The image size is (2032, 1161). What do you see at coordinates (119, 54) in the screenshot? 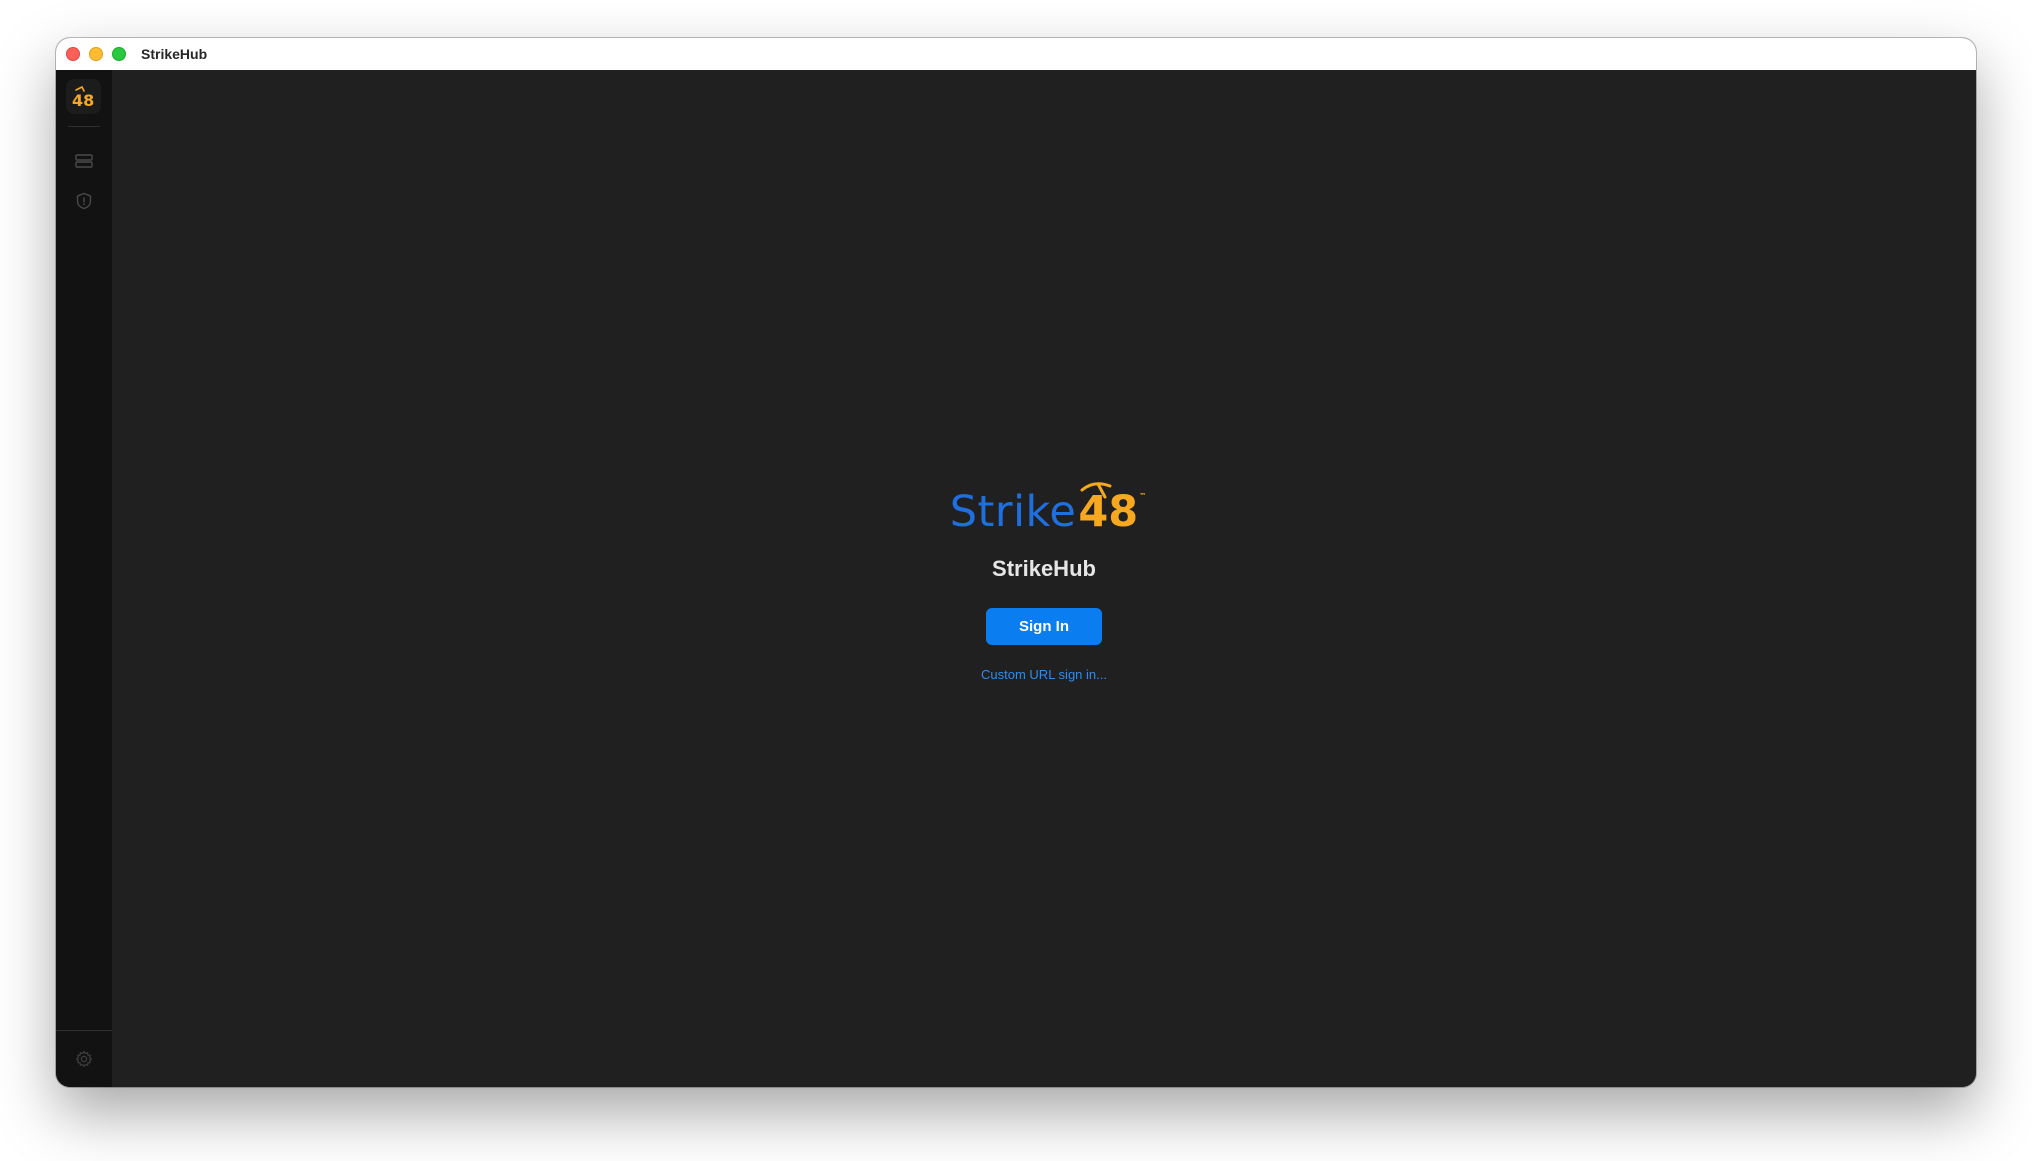
I see `maximize-window-button` at bounding box center [119, 54].